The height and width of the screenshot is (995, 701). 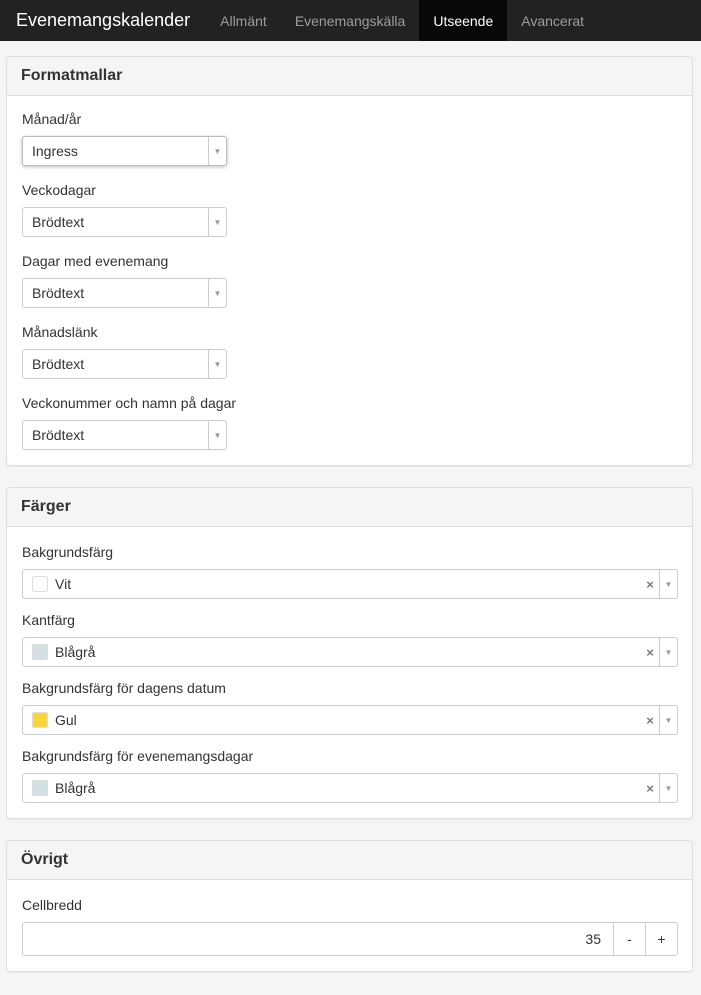 I want to click on form-group: Veckodagar Brödtext ▼, so click(x=349, y=209).